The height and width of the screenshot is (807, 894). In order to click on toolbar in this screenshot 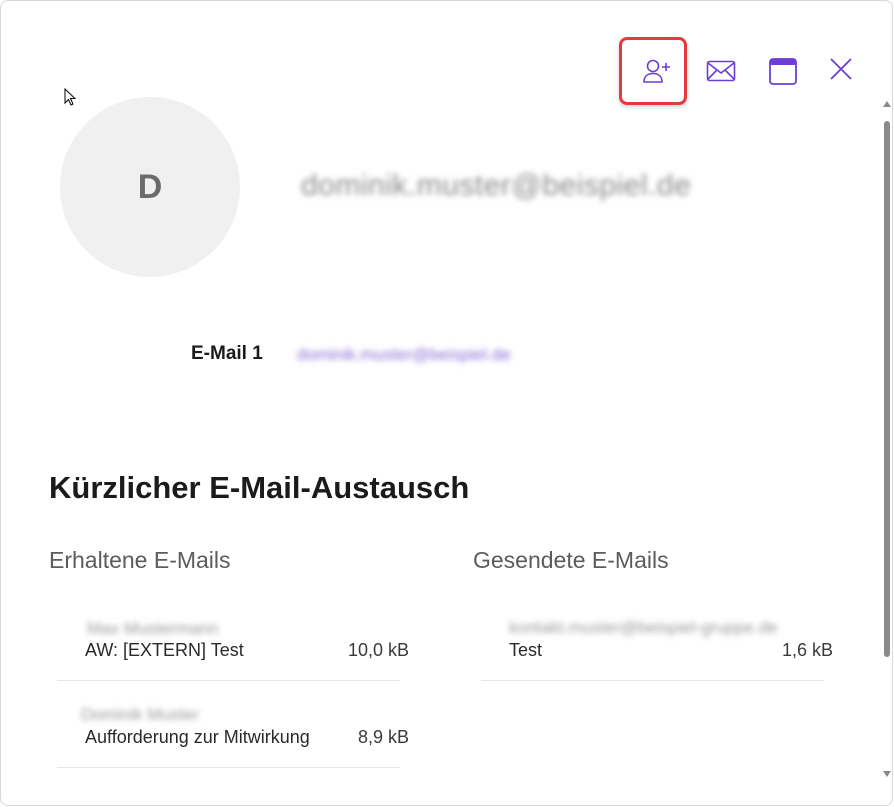, I will do `click(743, 73)`.